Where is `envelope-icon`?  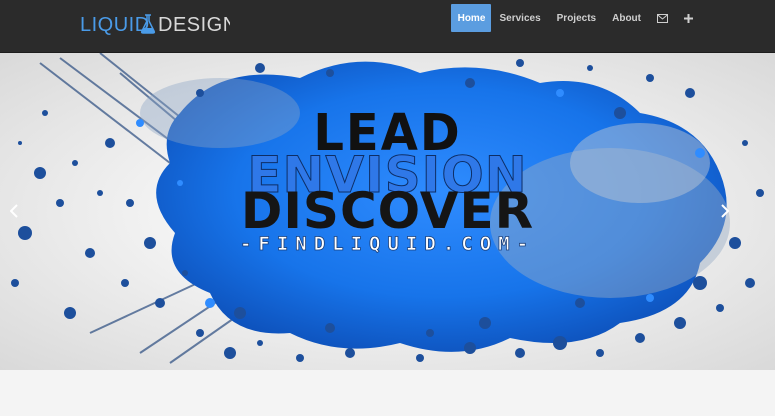
envelope-icon is located at coordinates (662, 18).